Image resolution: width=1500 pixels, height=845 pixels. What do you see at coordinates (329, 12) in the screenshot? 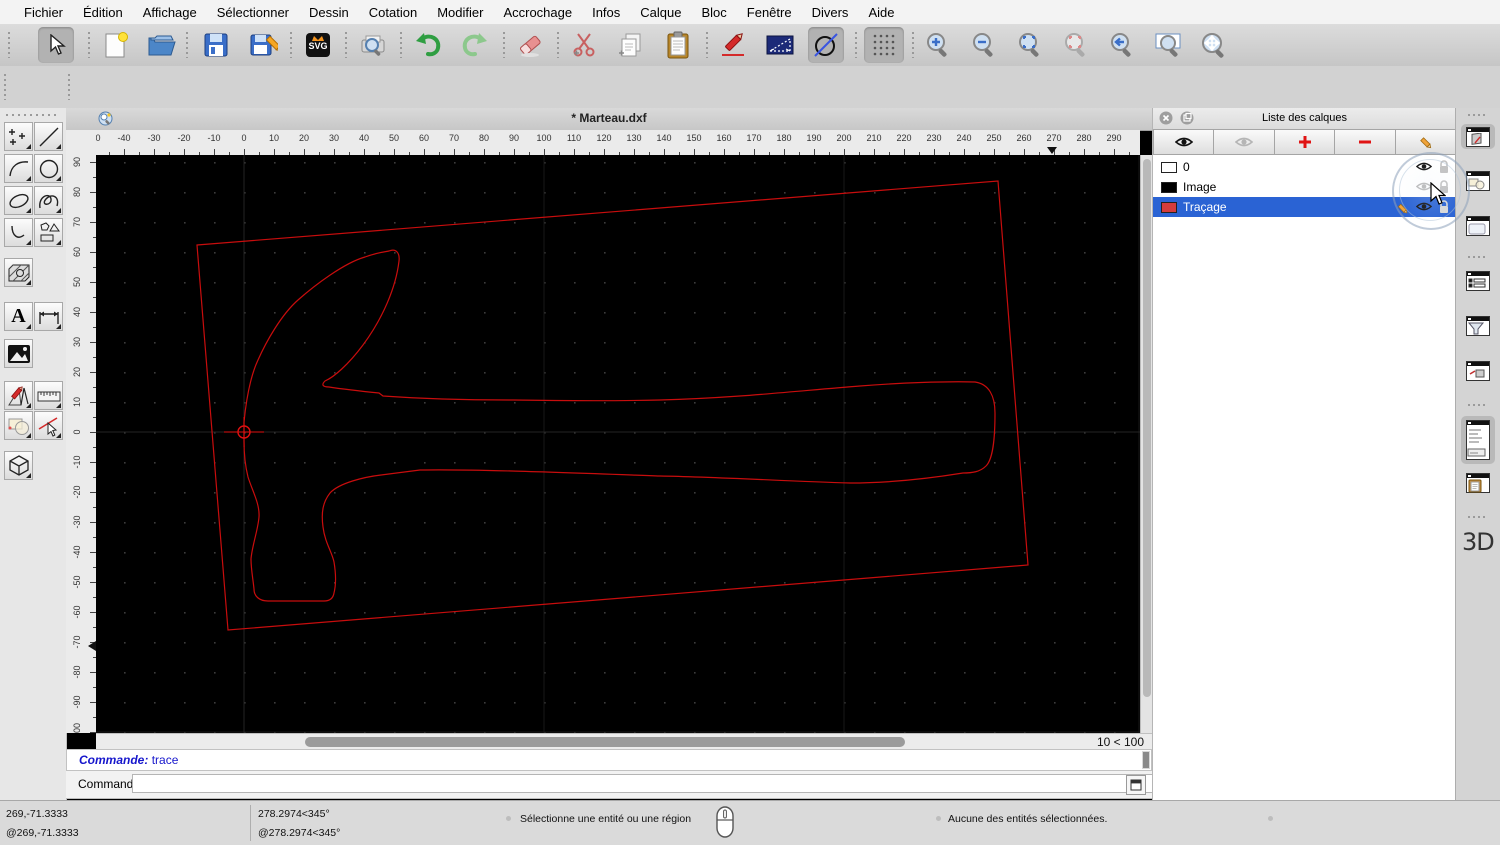
I see `menu-item: Dessin` at bounding box center [329, 12].